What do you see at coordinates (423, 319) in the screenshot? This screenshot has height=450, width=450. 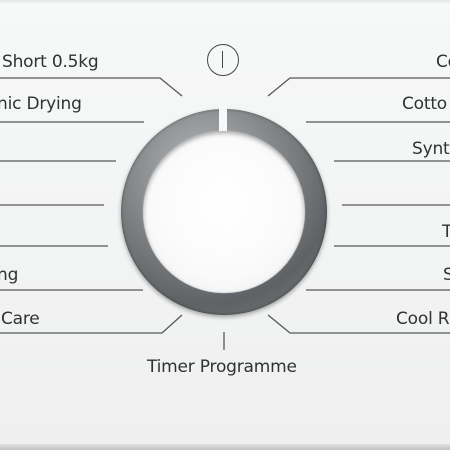 I see `program-label-right-6: Cool R` at bounding box center [423, 319].